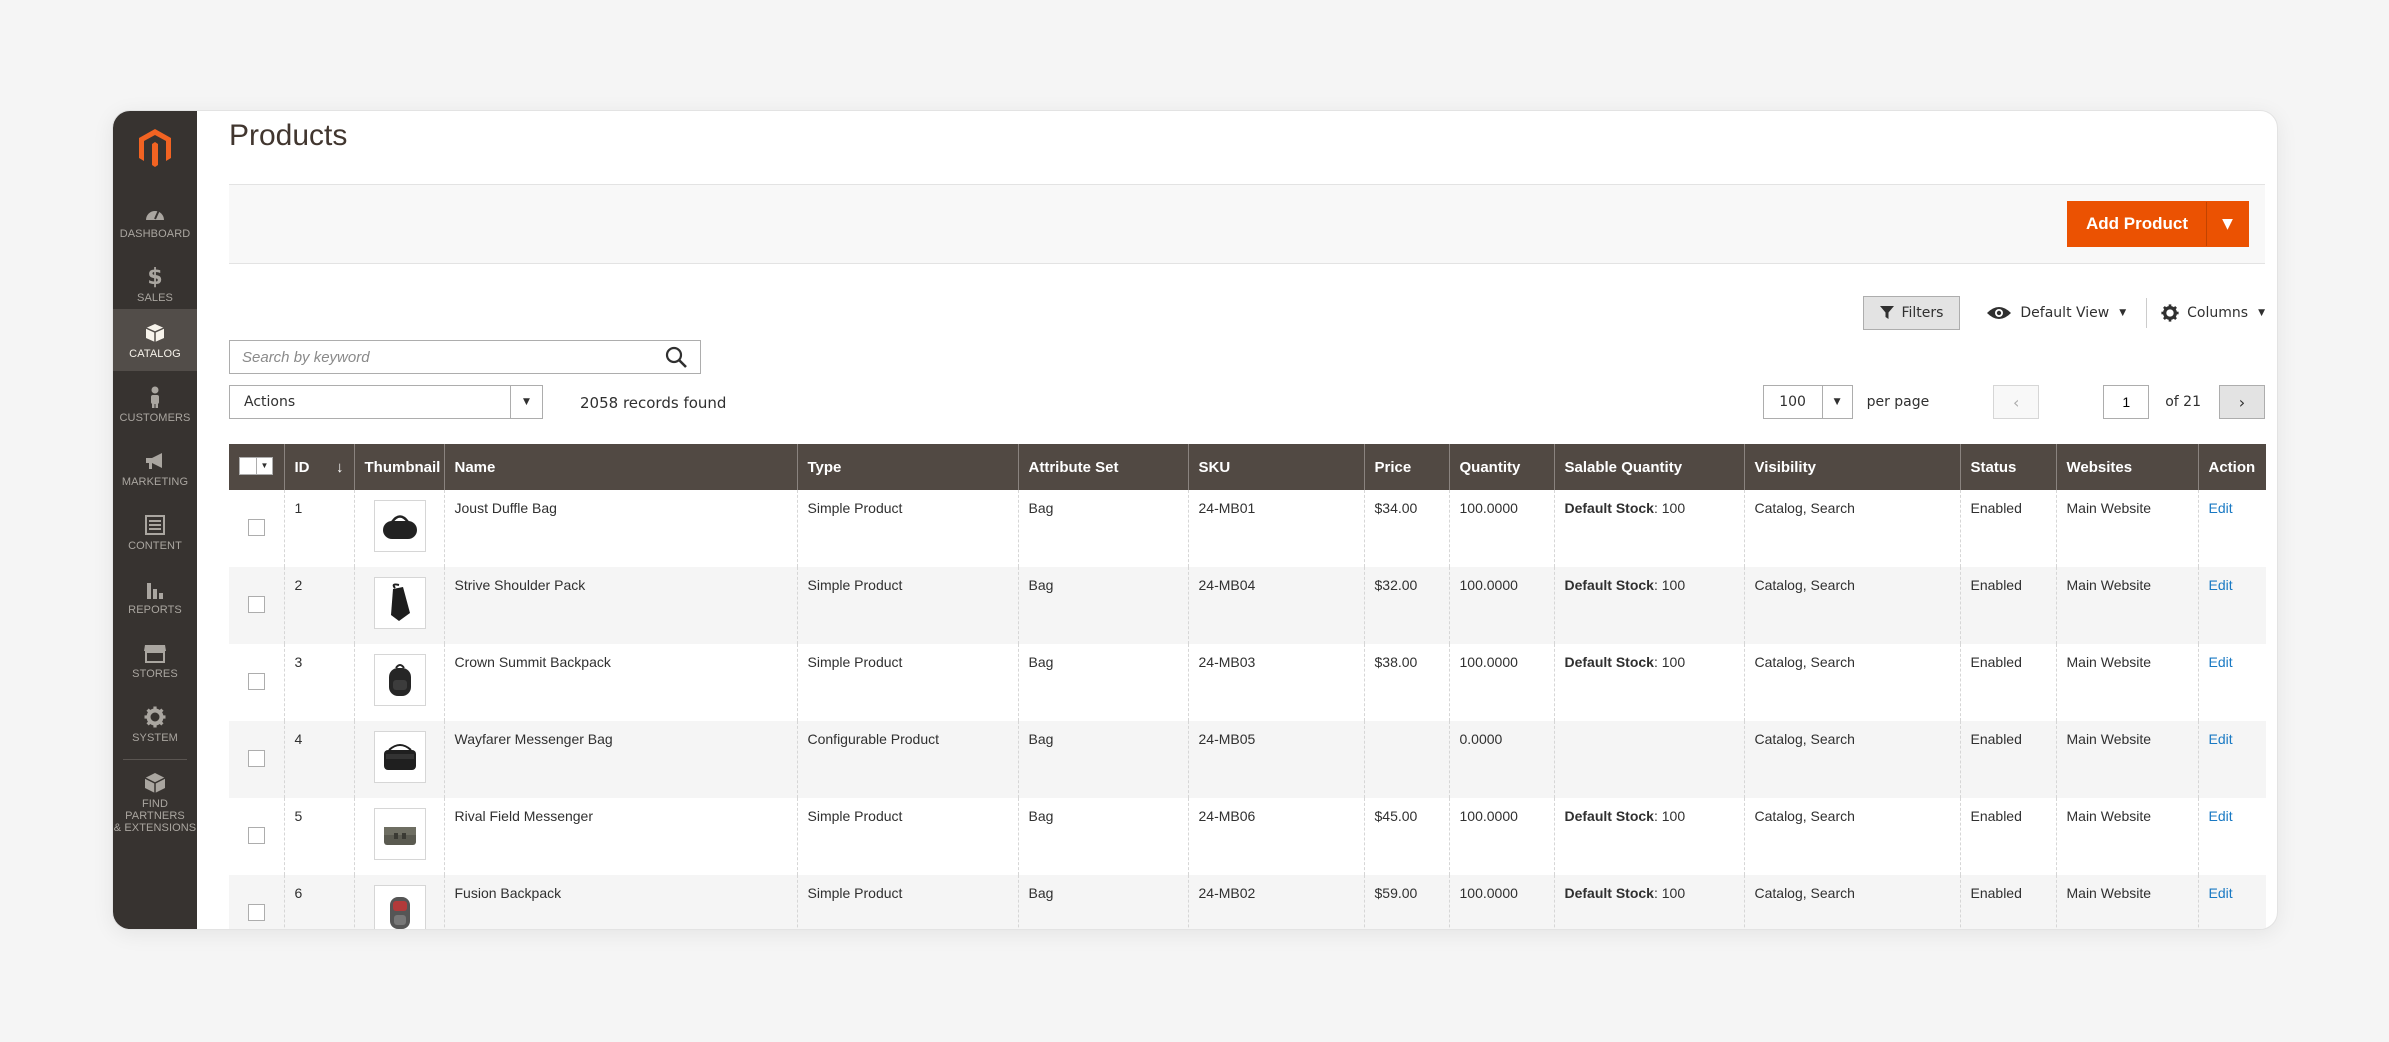 This screenshot has width=2389, height=1042. Describe the element at coordinates (2232, 528) in the screenshot. I see `cell-action: Edit` at that location.